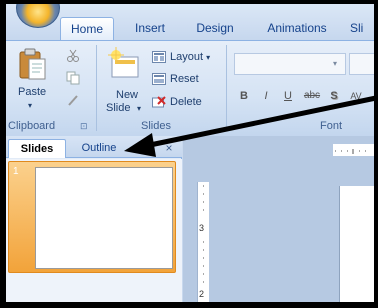  What do you see at coordinates (99, 148) in the screenshot?
I see `tab-outline: Outline` at bounding box center [99, 148].